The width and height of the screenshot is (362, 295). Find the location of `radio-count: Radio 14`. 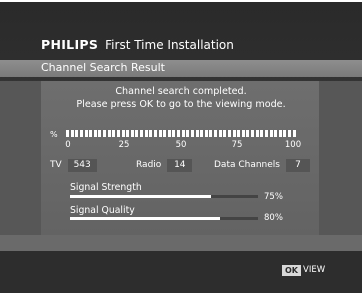

radio-count: Radio 14 is located at coordinates (164, 165).